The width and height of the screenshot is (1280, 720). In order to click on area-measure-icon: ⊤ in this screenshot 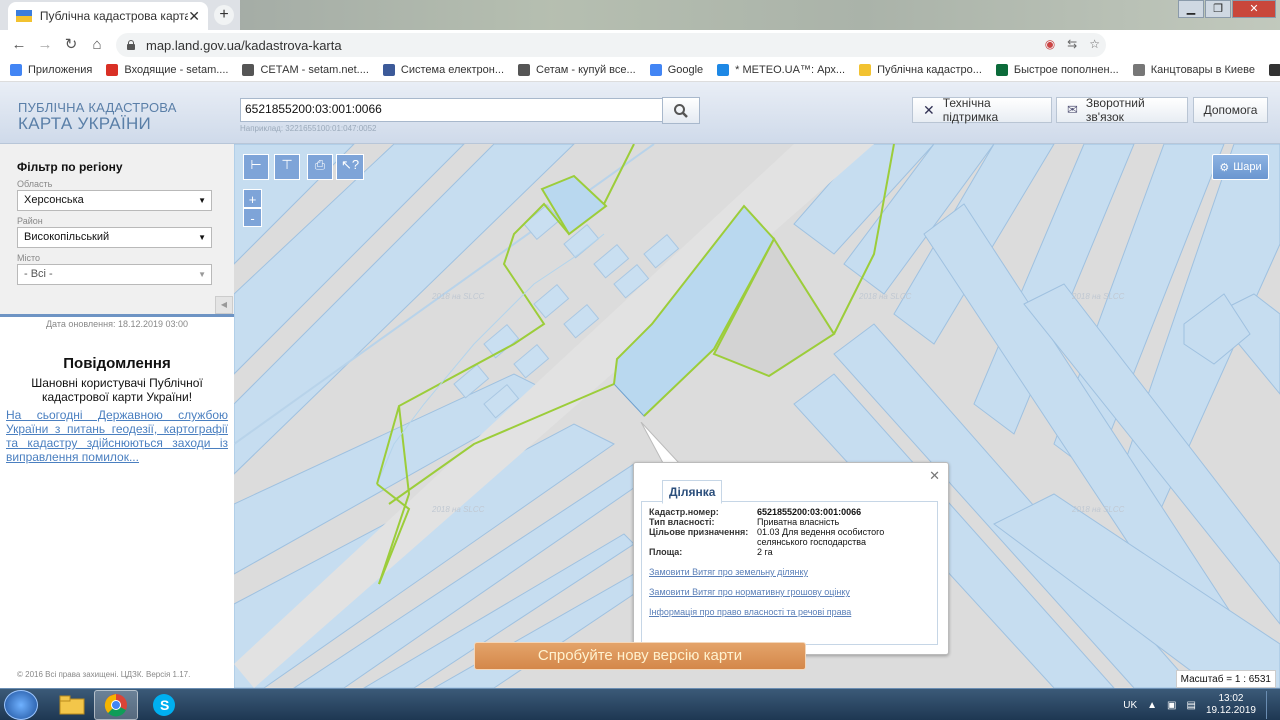, I will do `click(287, 167)`.